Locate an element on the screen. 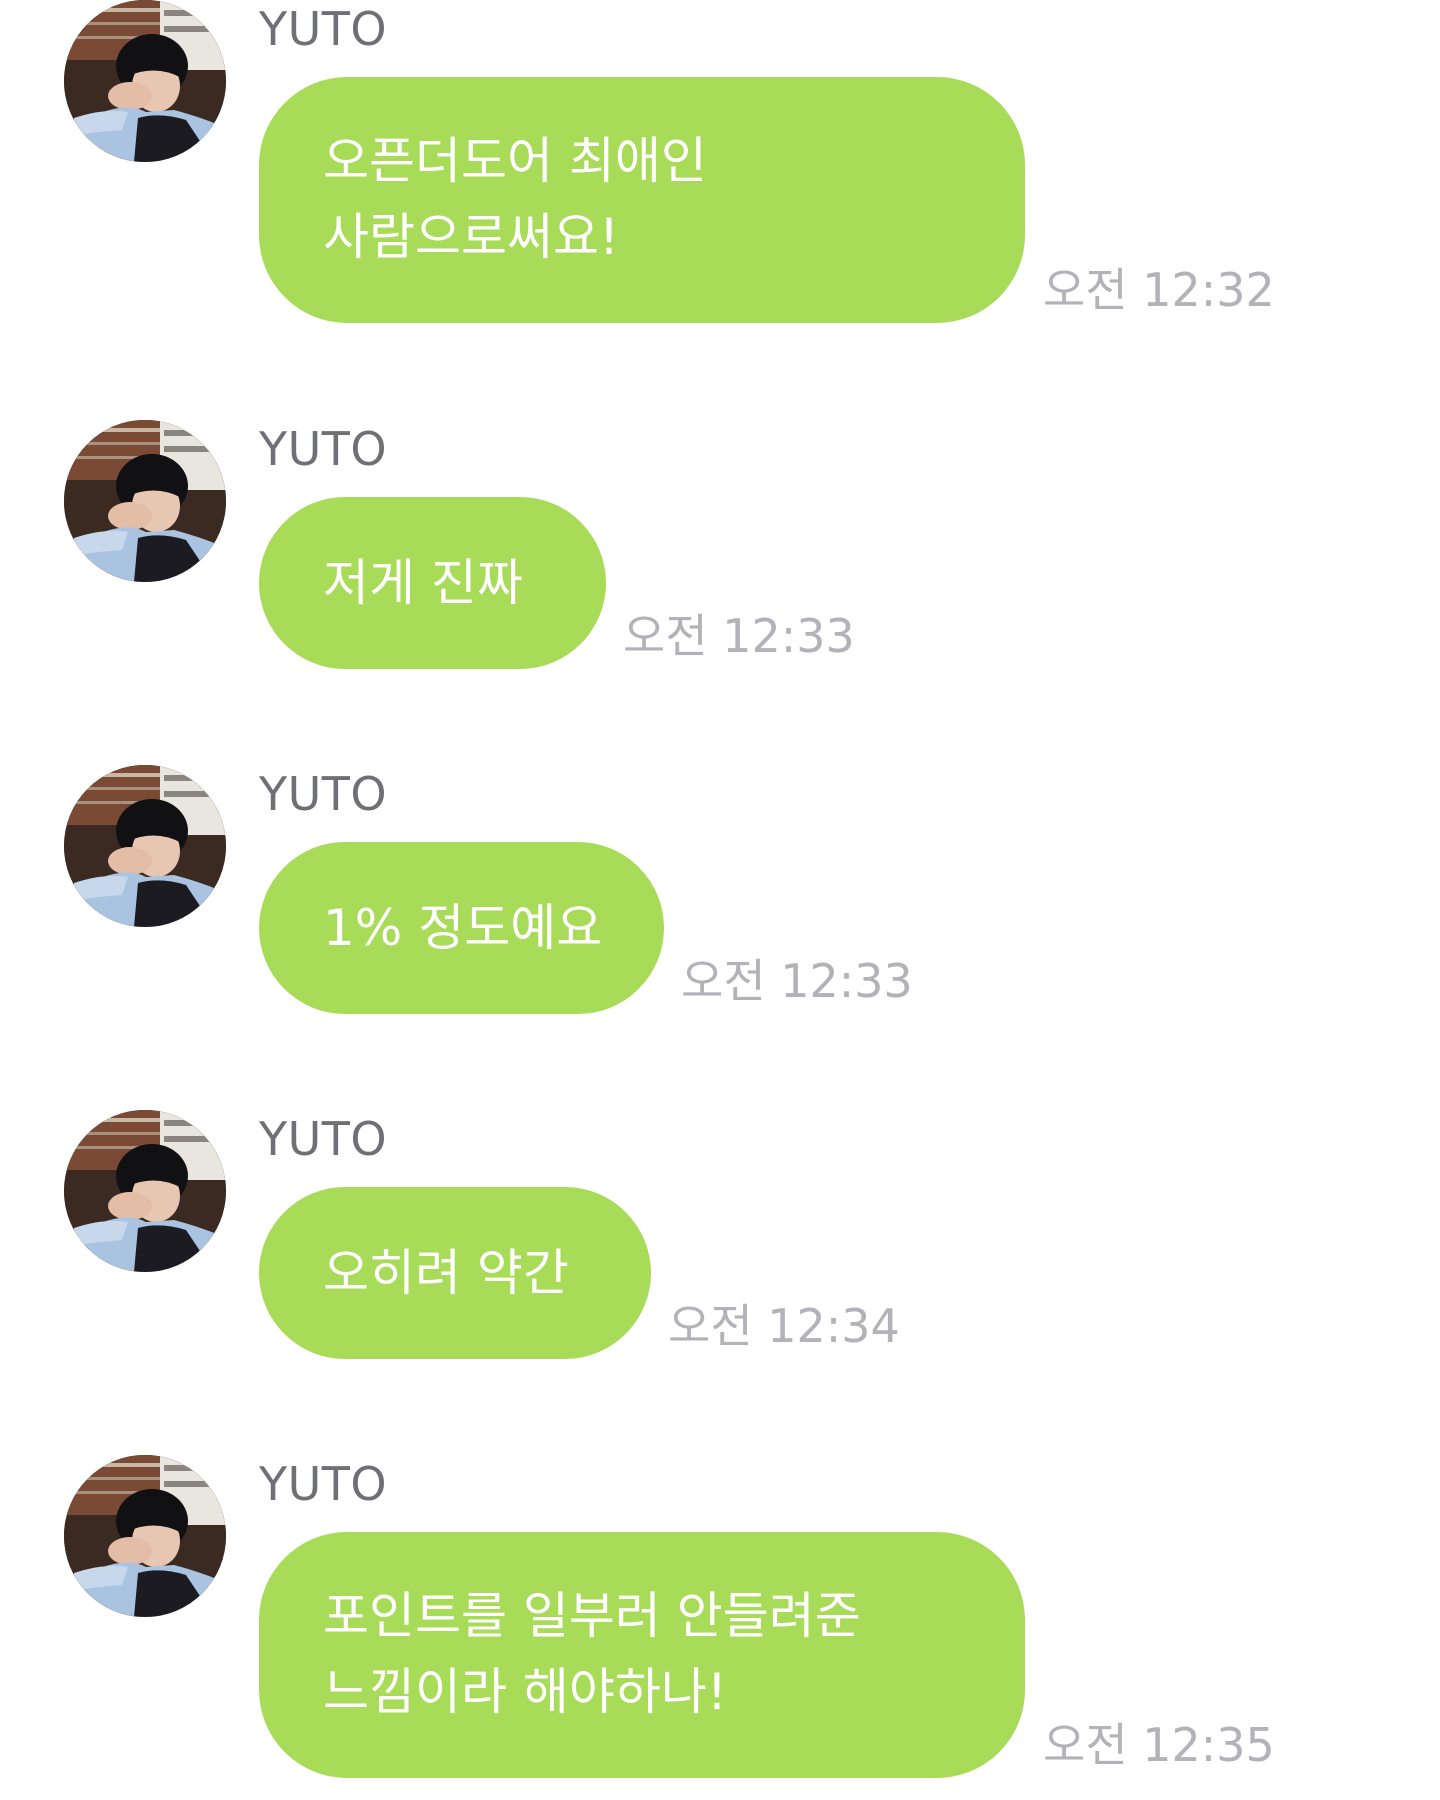  message-bubble: 저게 진짜 is located at coordinates (432, 583).